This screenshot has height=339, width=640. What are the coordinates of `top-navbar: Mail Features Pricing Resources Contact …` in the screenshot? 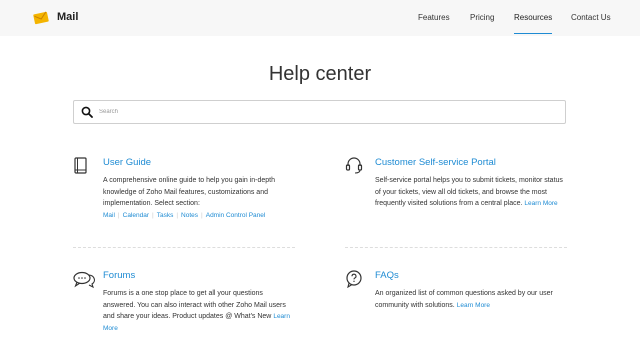 It's located at (320, 18).